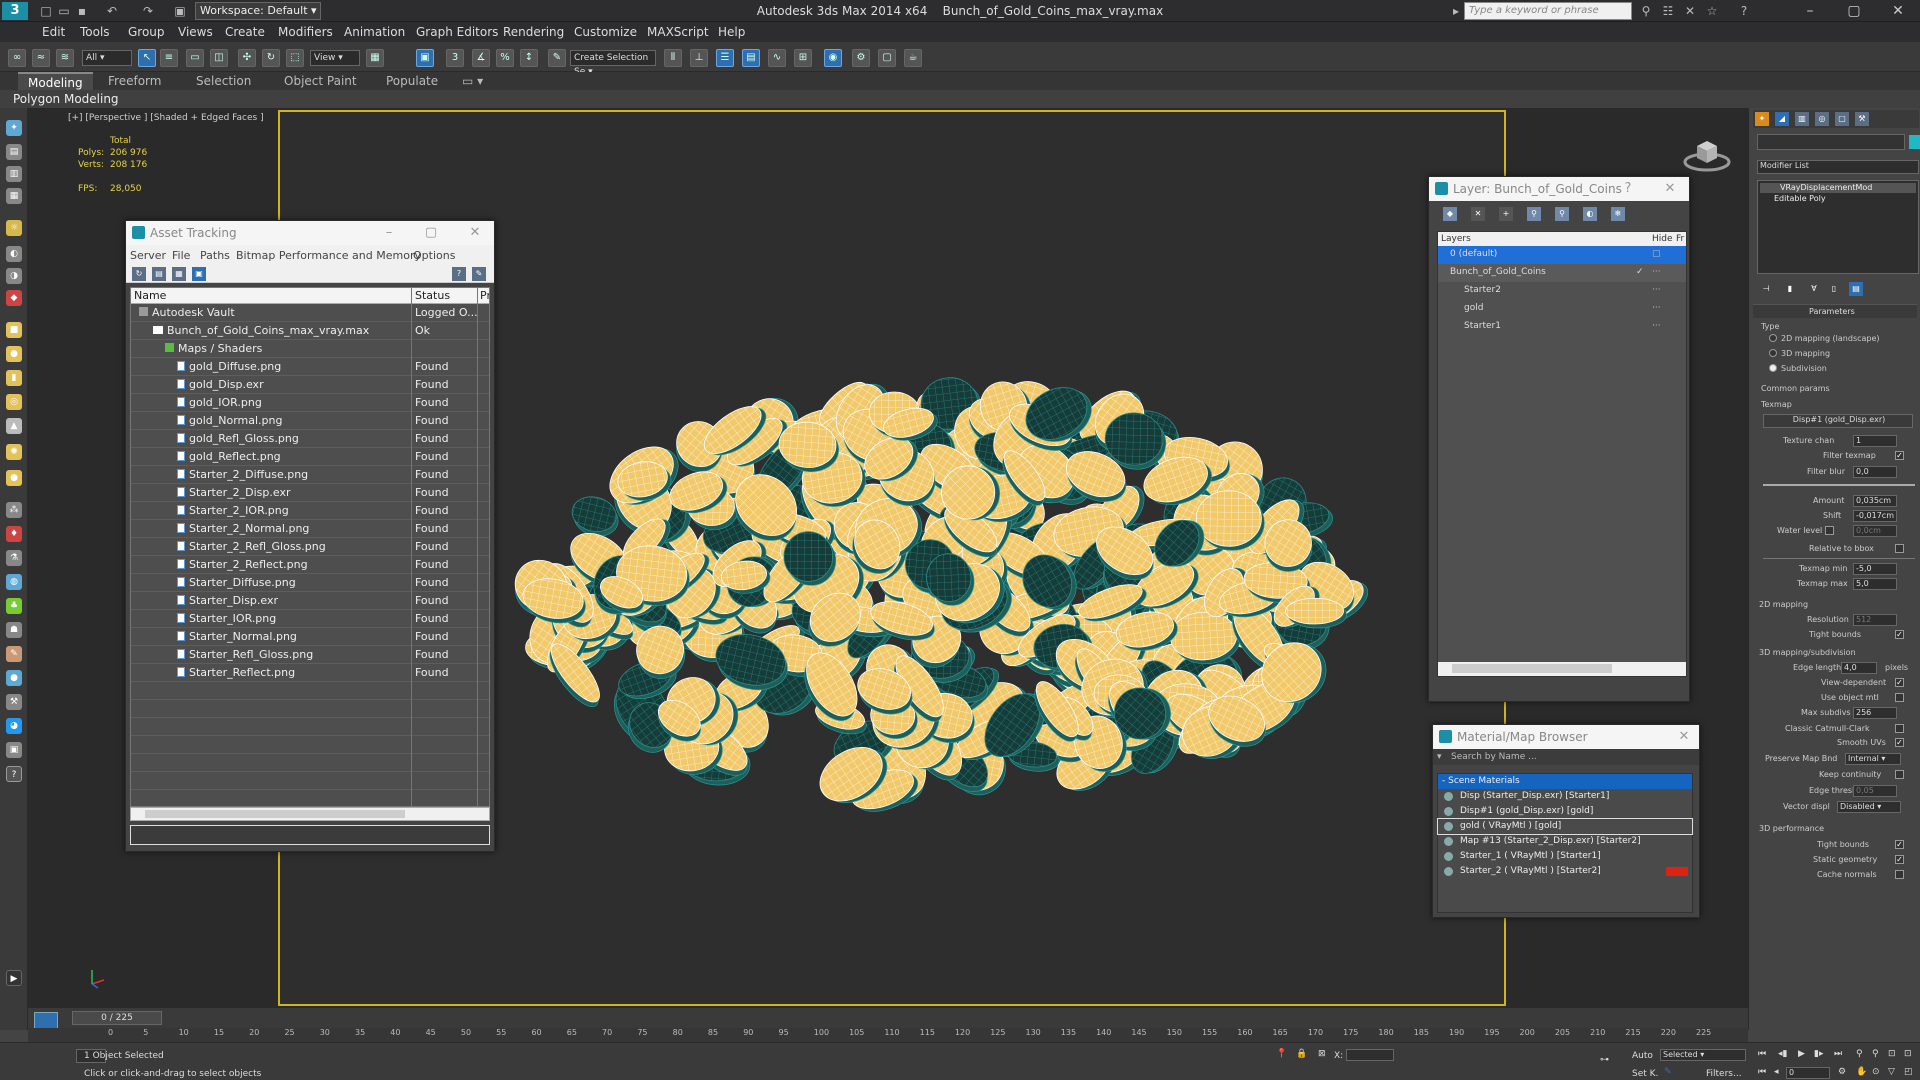 This screenshot has height=1080, width=1920. Describe the element at coordinates (1548, 11) in the screenshot. I see `search-input: Type a keyword or phrase` at that location.